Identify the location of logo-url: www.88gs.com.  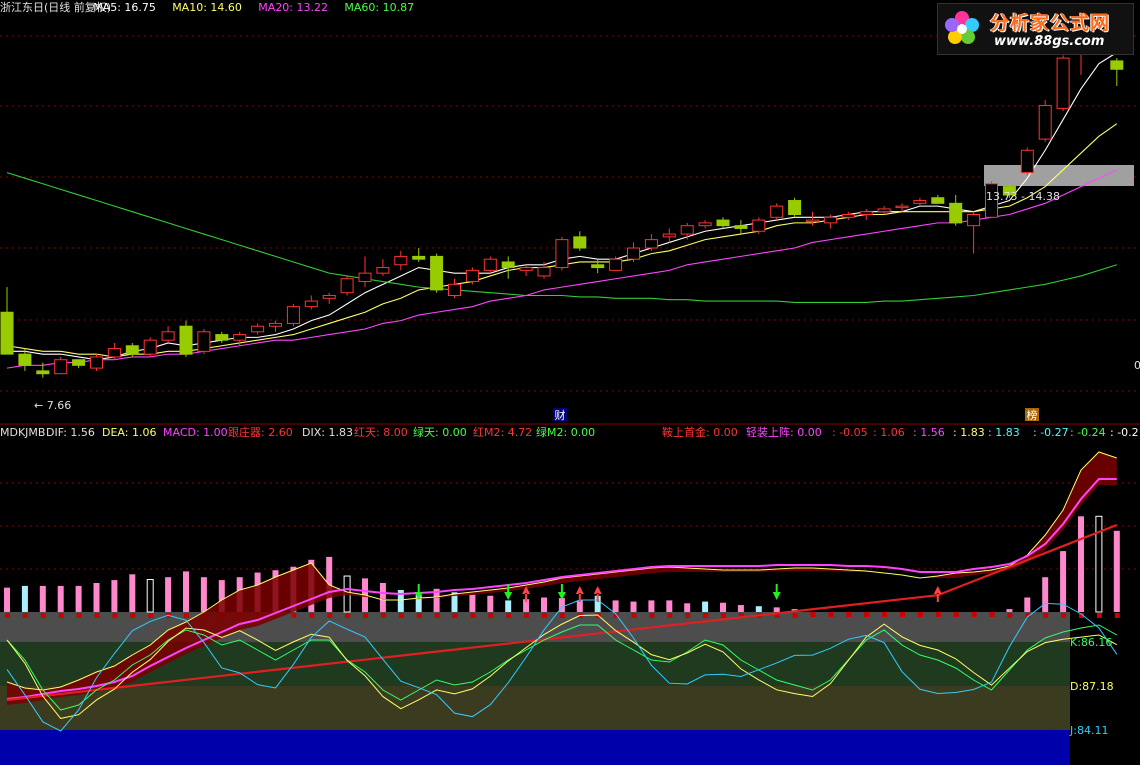
(1049, 41).